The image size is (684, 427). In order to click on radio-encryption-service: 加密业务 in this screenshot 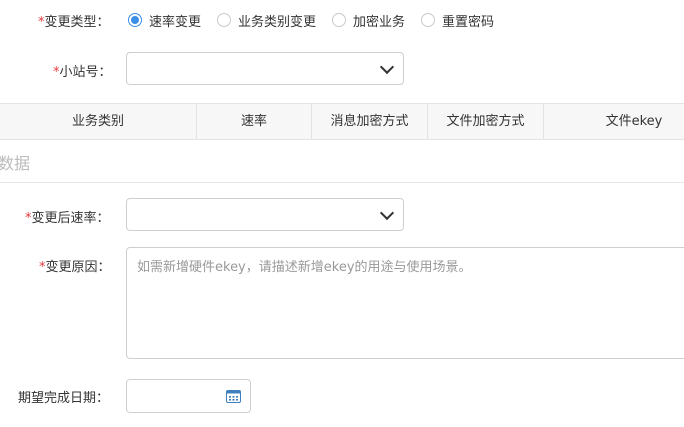, I will do `click(368, 20)`.